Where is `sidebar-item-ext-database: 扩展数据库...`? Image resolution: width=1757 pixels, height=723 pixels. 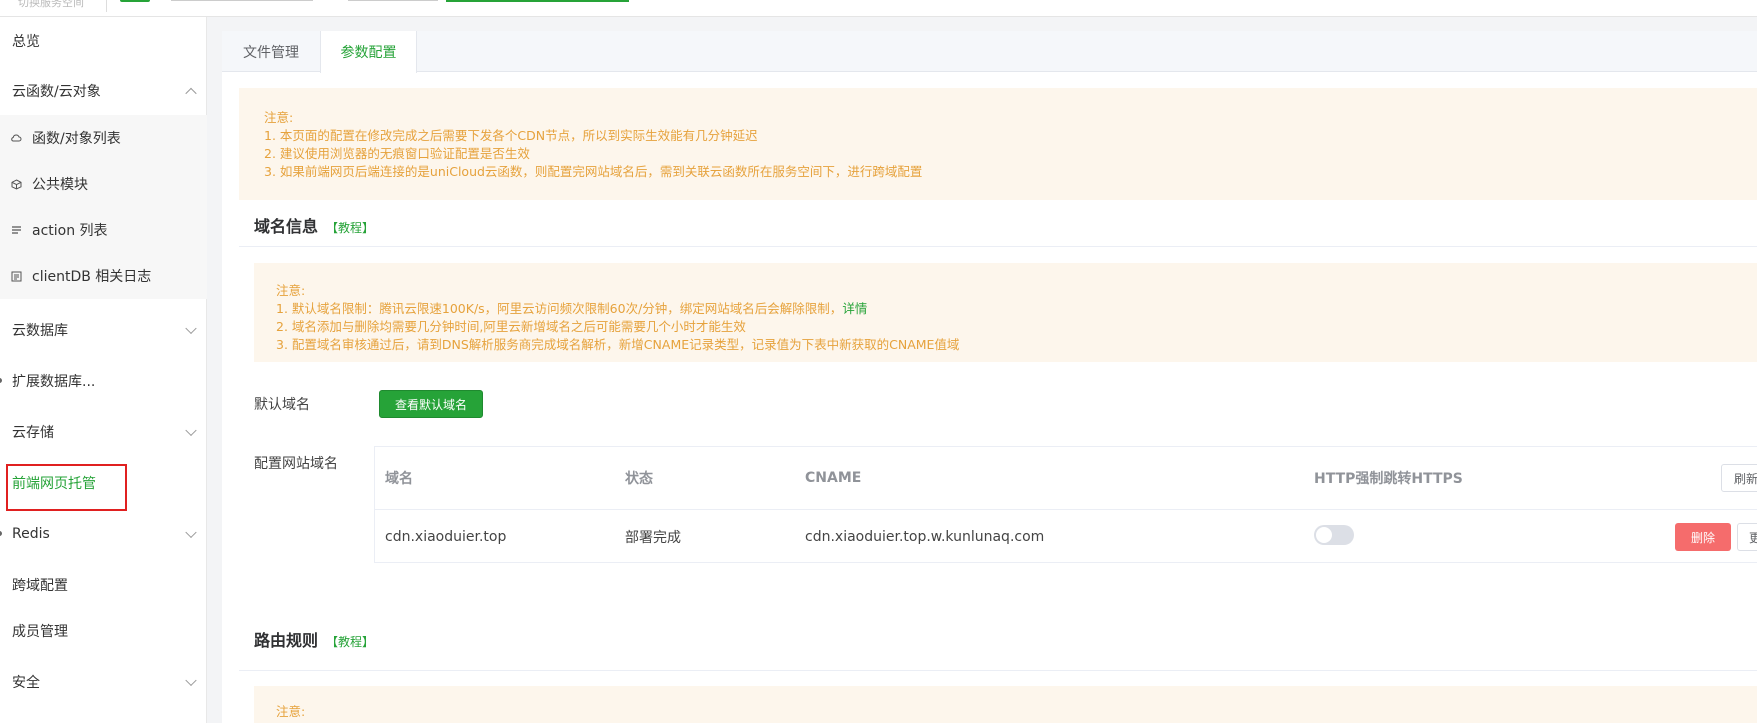
sidebar-item-ext-database: 扩展数据库... is located at coordinates (103, 381).